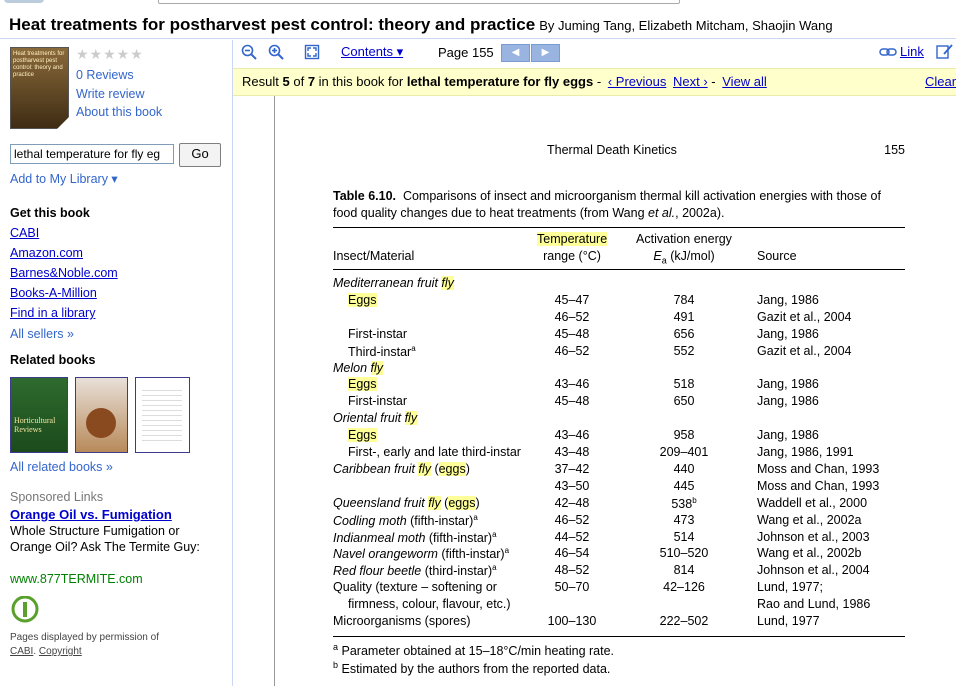 This screenshot has height=686, width=956. What do you see at coordinates (377, 401) in the screenshot?
I see `cell-insect-material: First-instar` at bounding box center [377, 401].